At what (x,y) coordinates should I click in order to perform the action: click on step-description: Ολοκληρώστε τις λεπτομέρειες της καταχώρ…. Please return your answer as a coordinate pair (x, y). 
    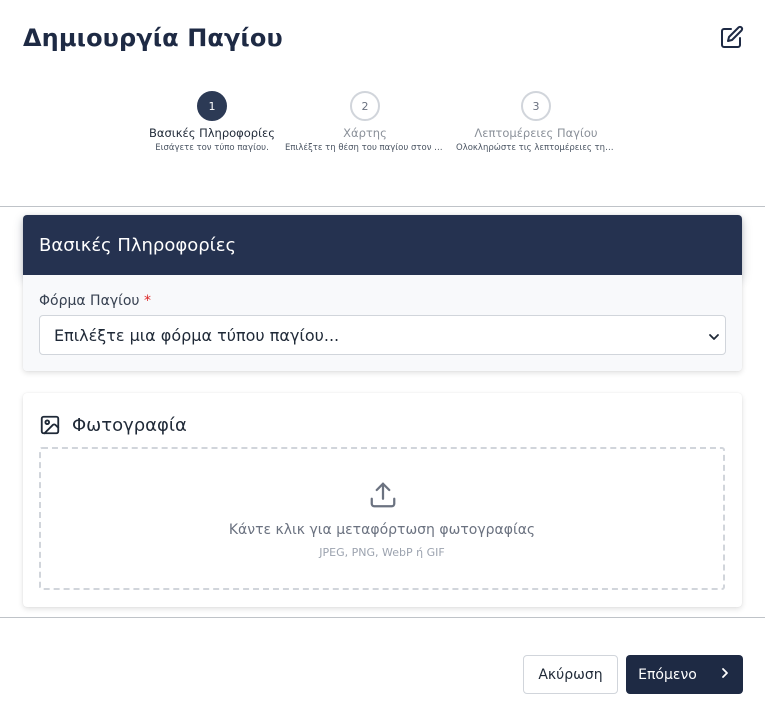
    Looking at the image, I should click on (536, 148).